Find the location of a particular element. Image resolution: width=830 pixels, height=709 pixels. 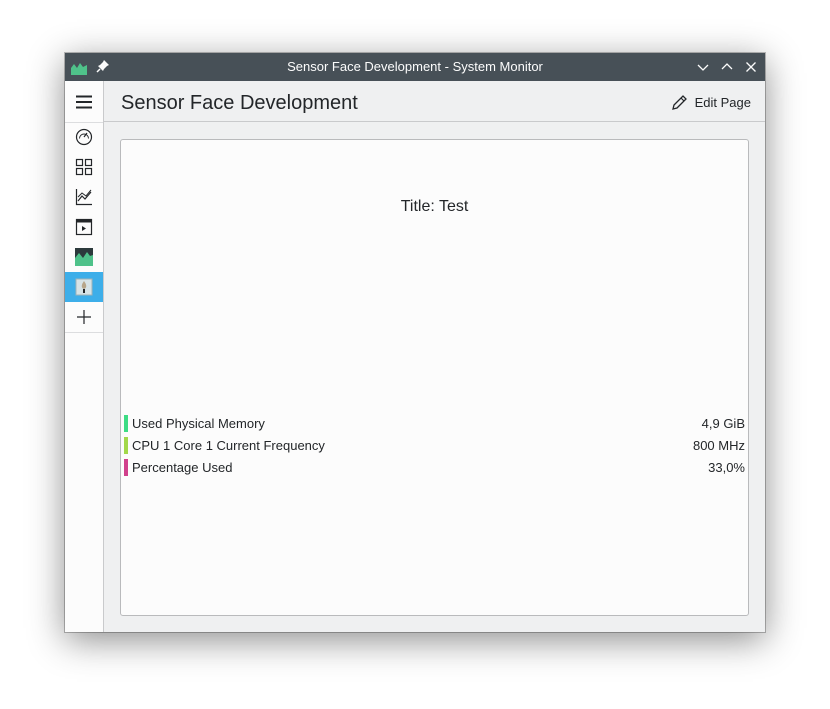

minimize-button is located at coordinates (703, 67).